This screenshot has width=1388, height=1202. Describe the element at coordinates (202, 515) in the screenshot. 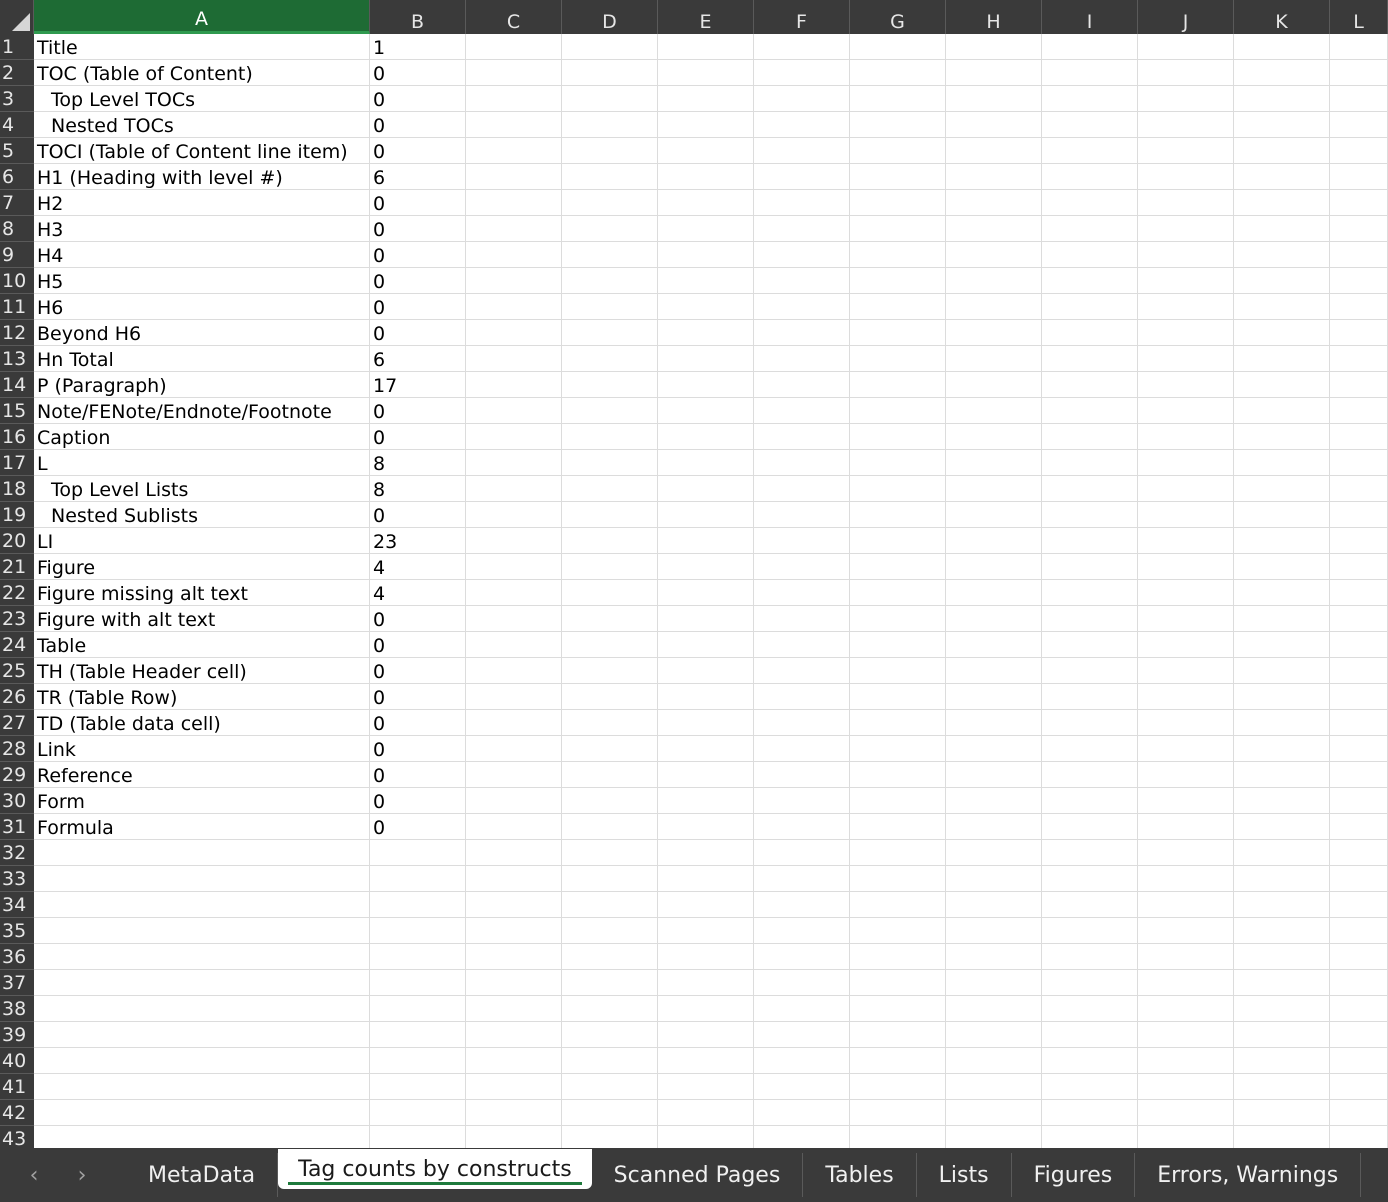

I see `cell-a: Nested Sublists` at that location.